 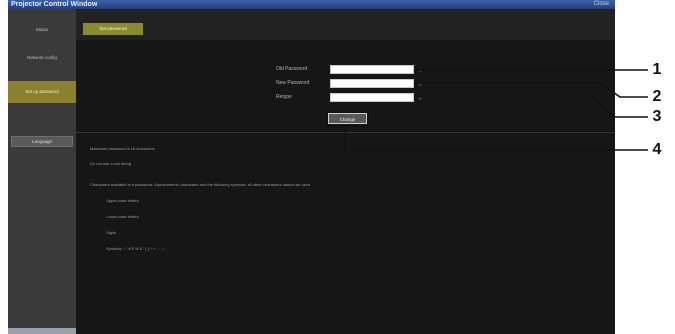 I want to click on note-symbols: Symbols: ! " # $ % & ' ( ) * + , - . /, so click(x=135, y=248).